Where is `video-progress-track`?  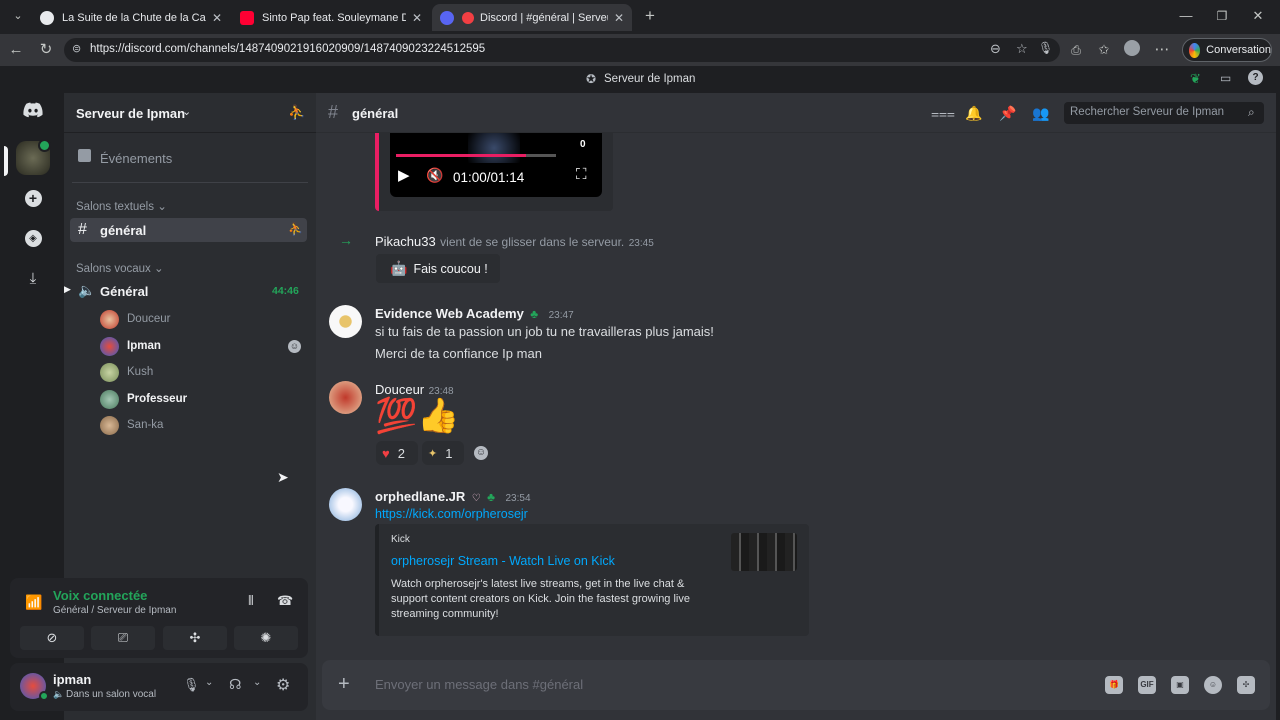
video-progress-track is located at coordinates (476, 155).